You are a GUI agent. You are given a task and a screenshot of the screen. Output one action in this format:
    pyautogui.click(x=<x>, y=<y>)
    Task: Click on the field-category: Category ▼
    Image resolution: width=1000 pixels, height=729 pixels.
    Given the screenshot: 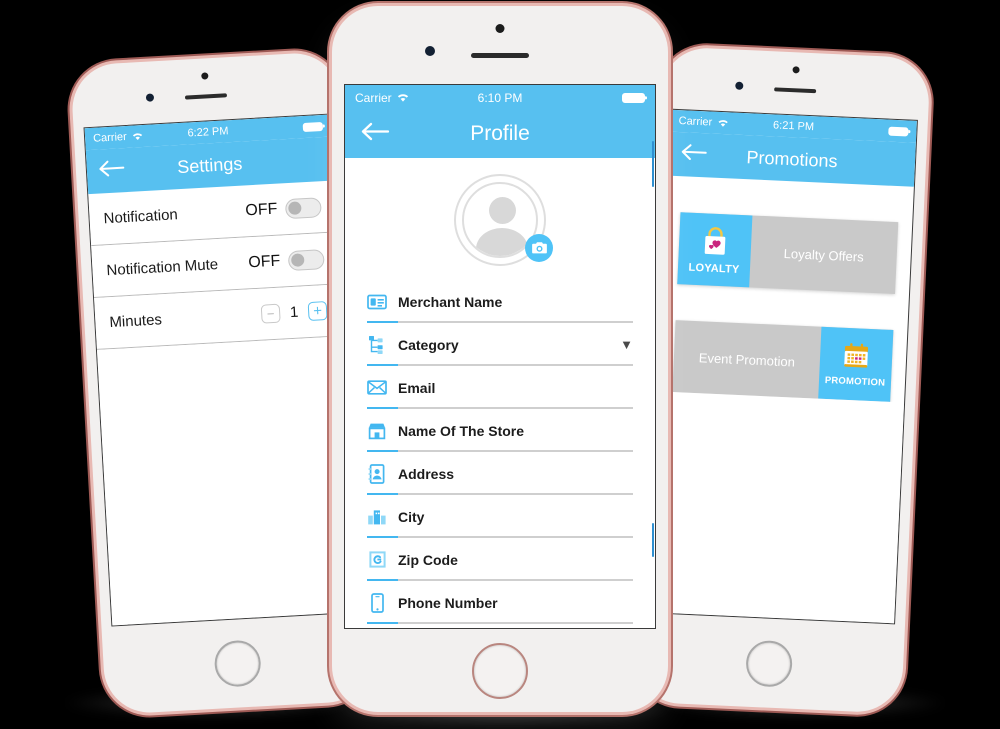 What is the action you would take?
    pyautogui.click(x=500, y=344)
    